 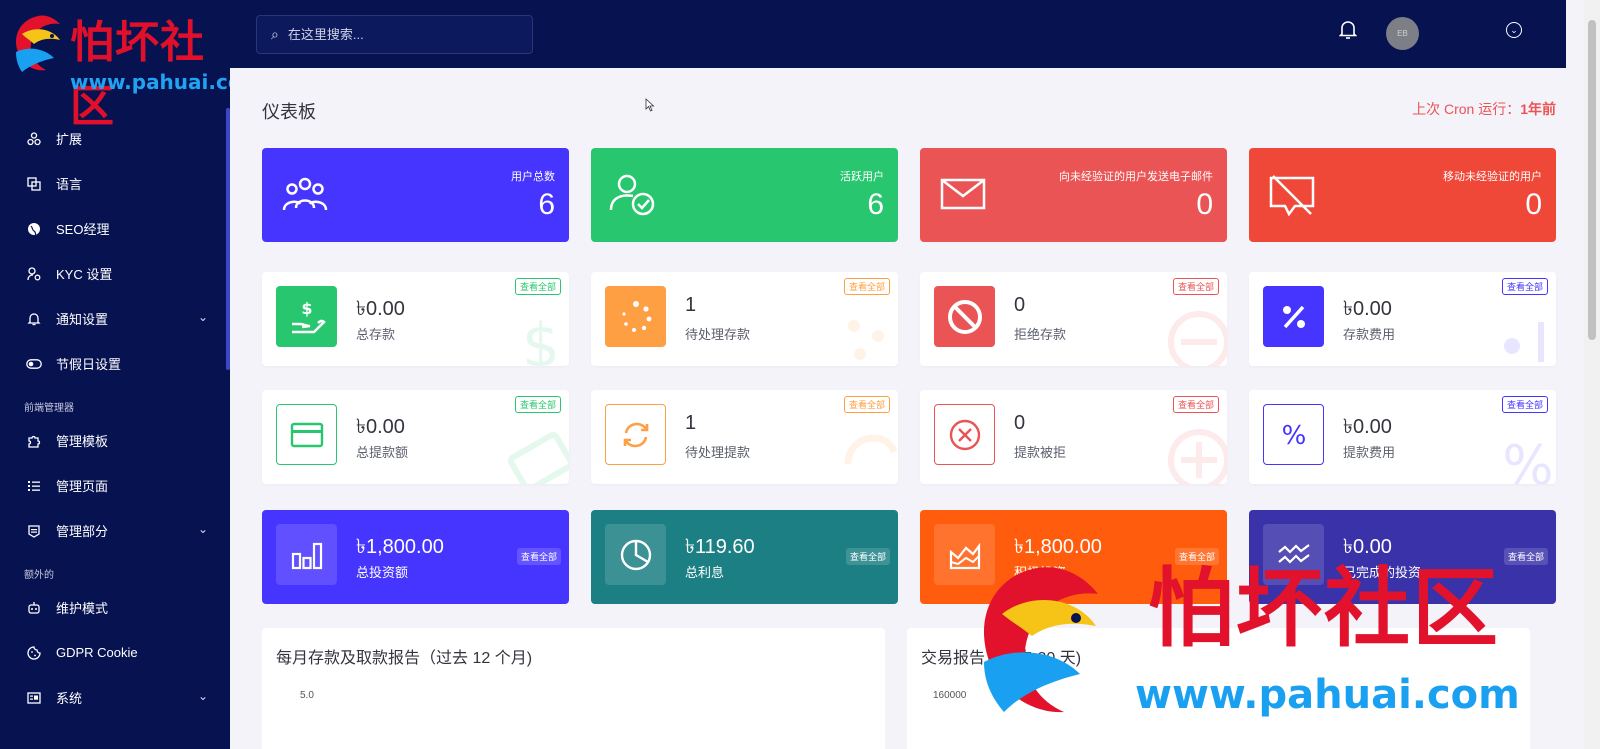 What do you see at coordinates (1484, 109) in the screenshot?
I see `cron-status: 上次 Cron 运行：1年前` at bounding box center [1484, 109].